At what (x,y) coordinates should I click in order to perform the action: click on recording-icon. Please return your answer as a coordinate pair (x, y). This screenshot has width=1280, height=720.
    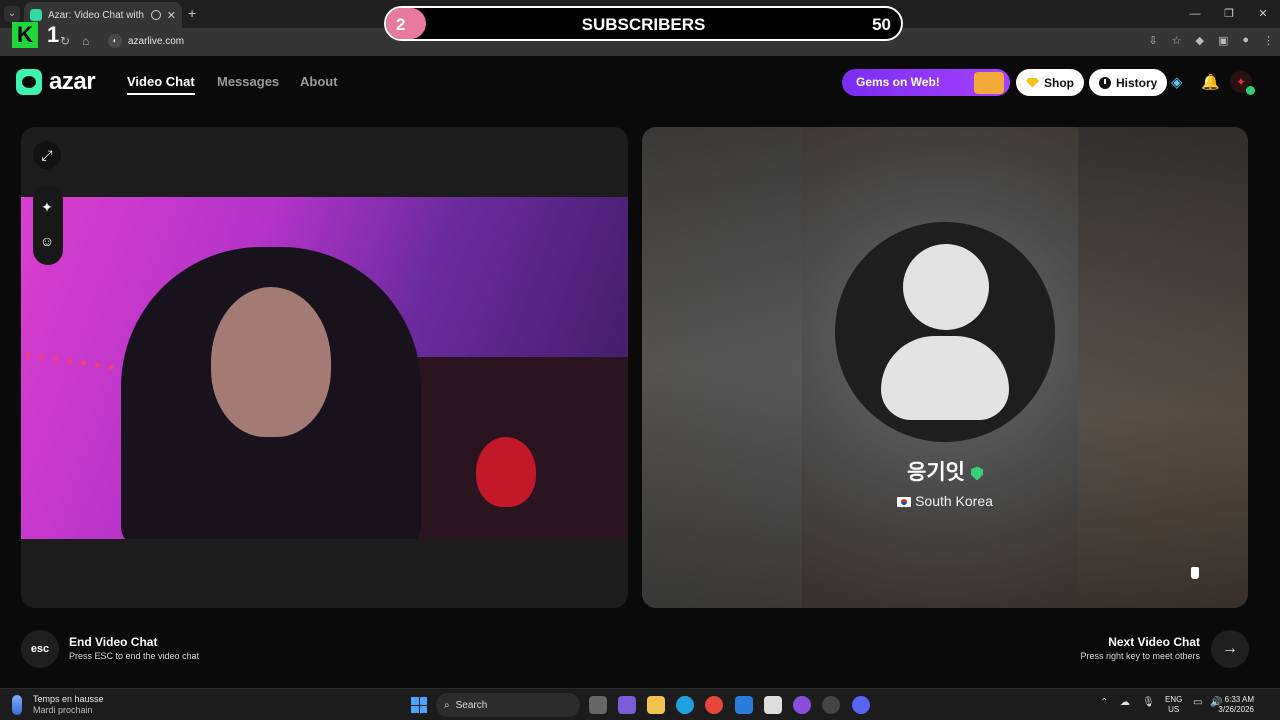
    Looking at the image, I should click on (155, 15).